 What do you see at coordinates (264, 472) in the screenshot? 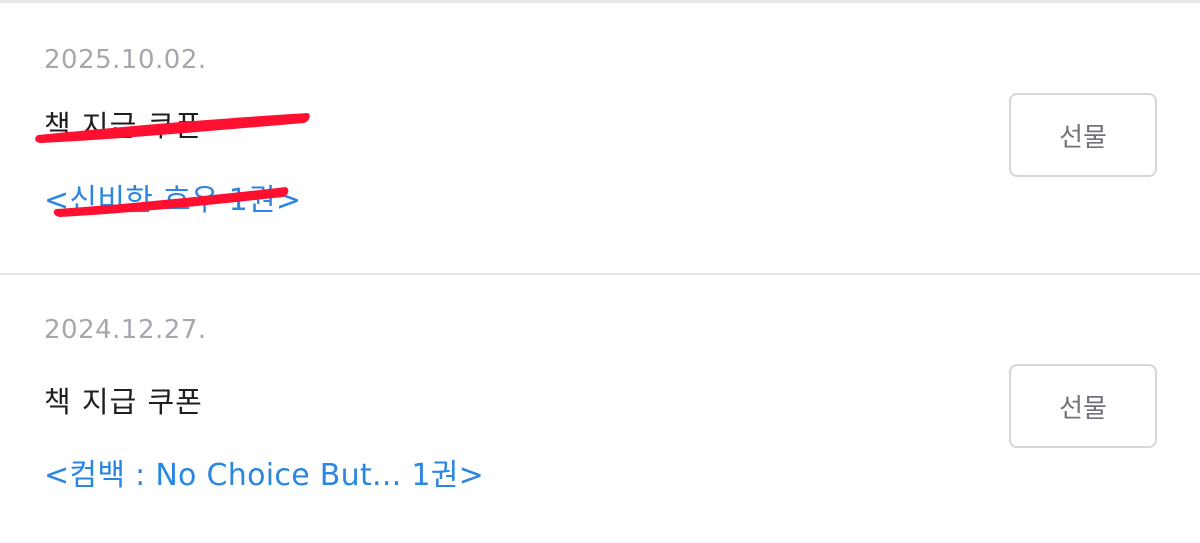
I see `book-title-link: <컴백 : No Choice But... 1권>` at bounding box center [264, 472].